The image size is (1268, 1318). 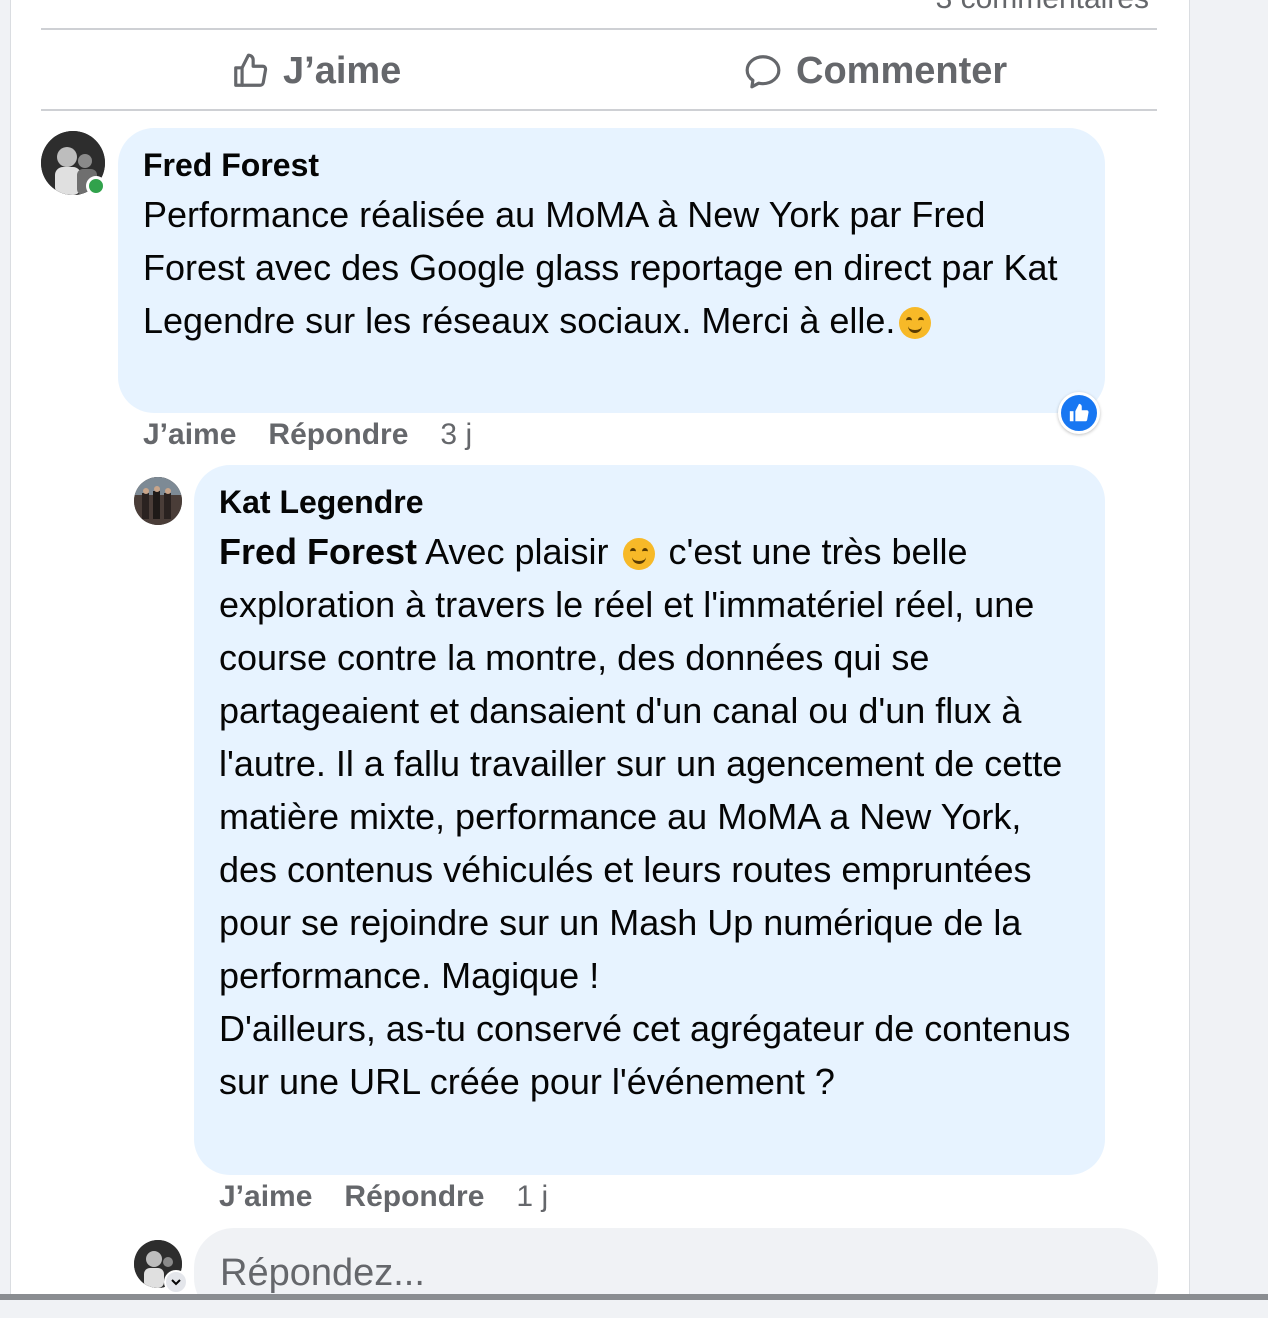 I want to click on like-action-button: J’aime, so click(x=316, y=71).